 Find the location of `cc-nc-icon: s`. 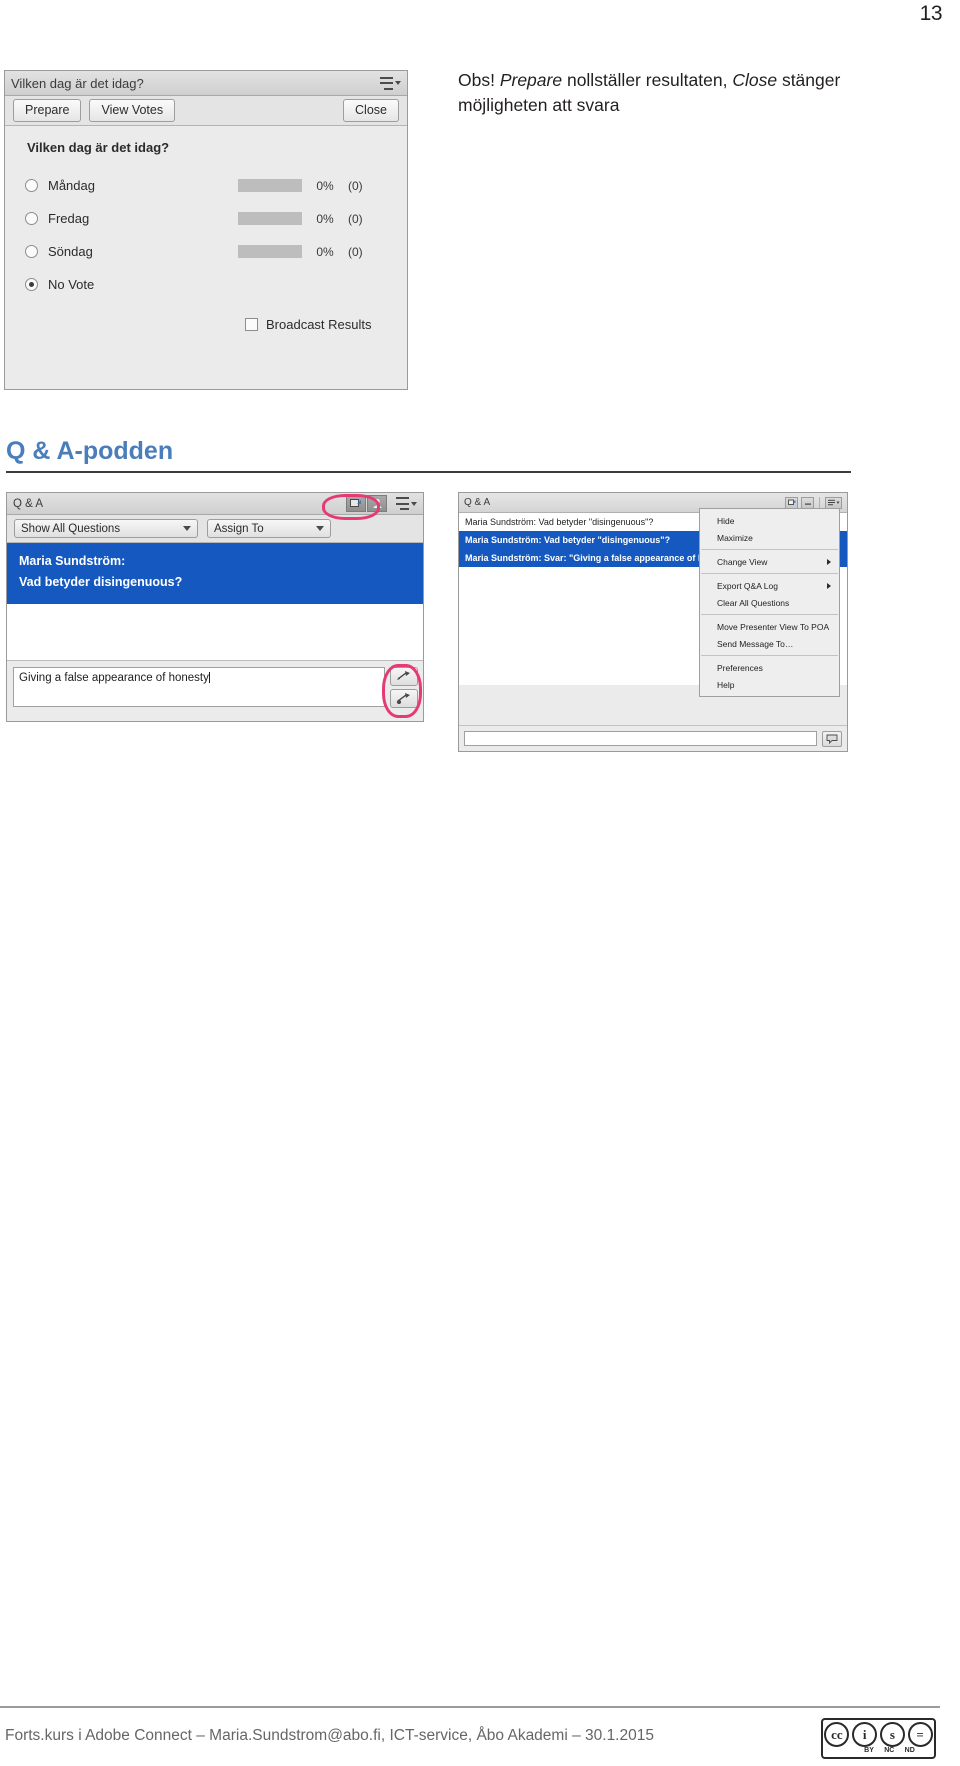

cc-nc-icon: s is located at coordinates (892, 1734).